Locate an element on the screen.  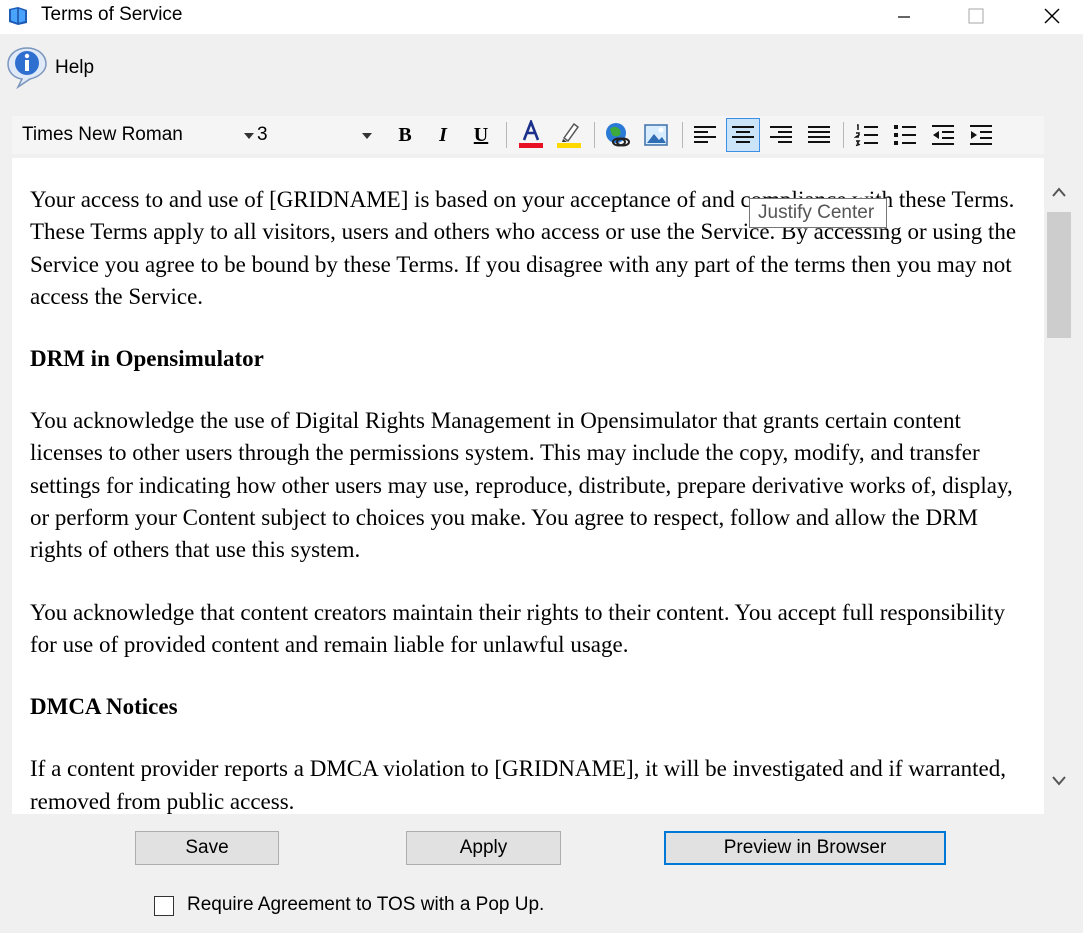
heading-dmca: DMCA Notices is located at coordinates (104, 707).